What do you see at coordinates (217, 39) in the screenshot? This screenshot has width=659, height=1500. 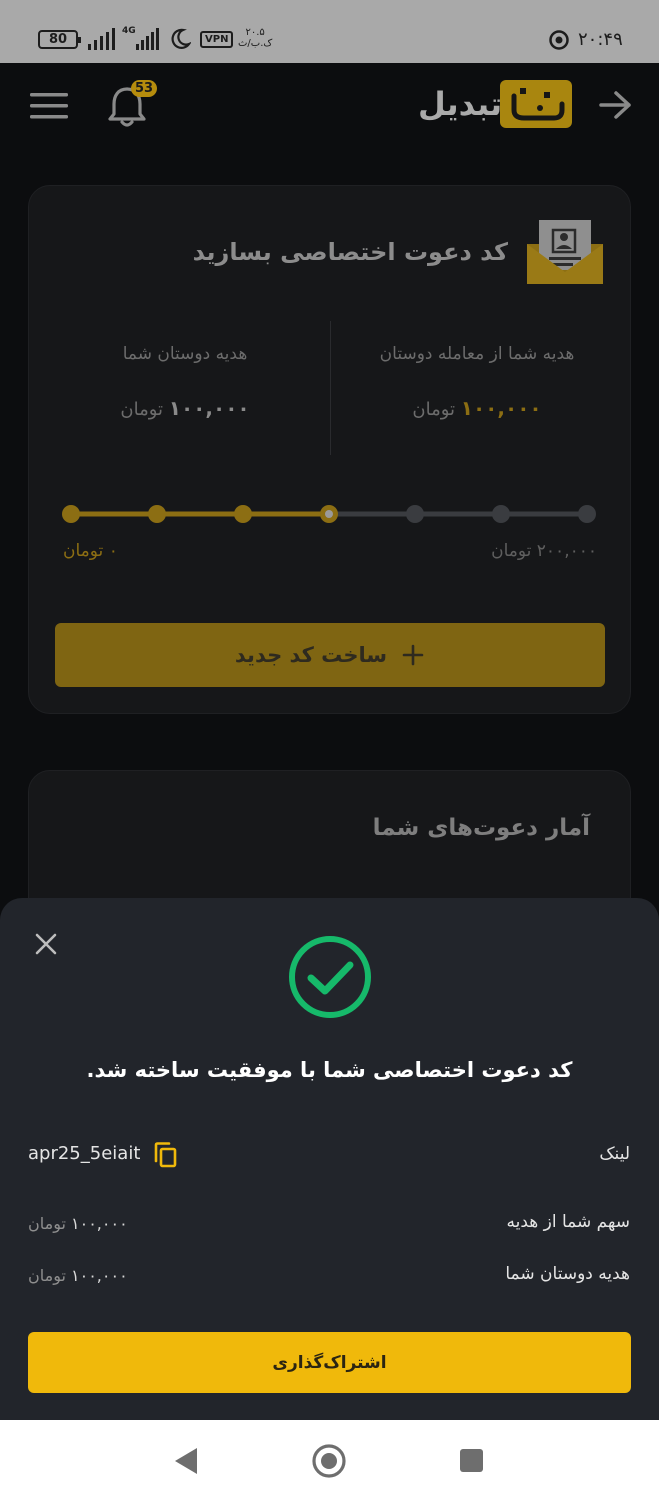 I see `vpn-indicator: VPN` at bounding box center [217, 39].